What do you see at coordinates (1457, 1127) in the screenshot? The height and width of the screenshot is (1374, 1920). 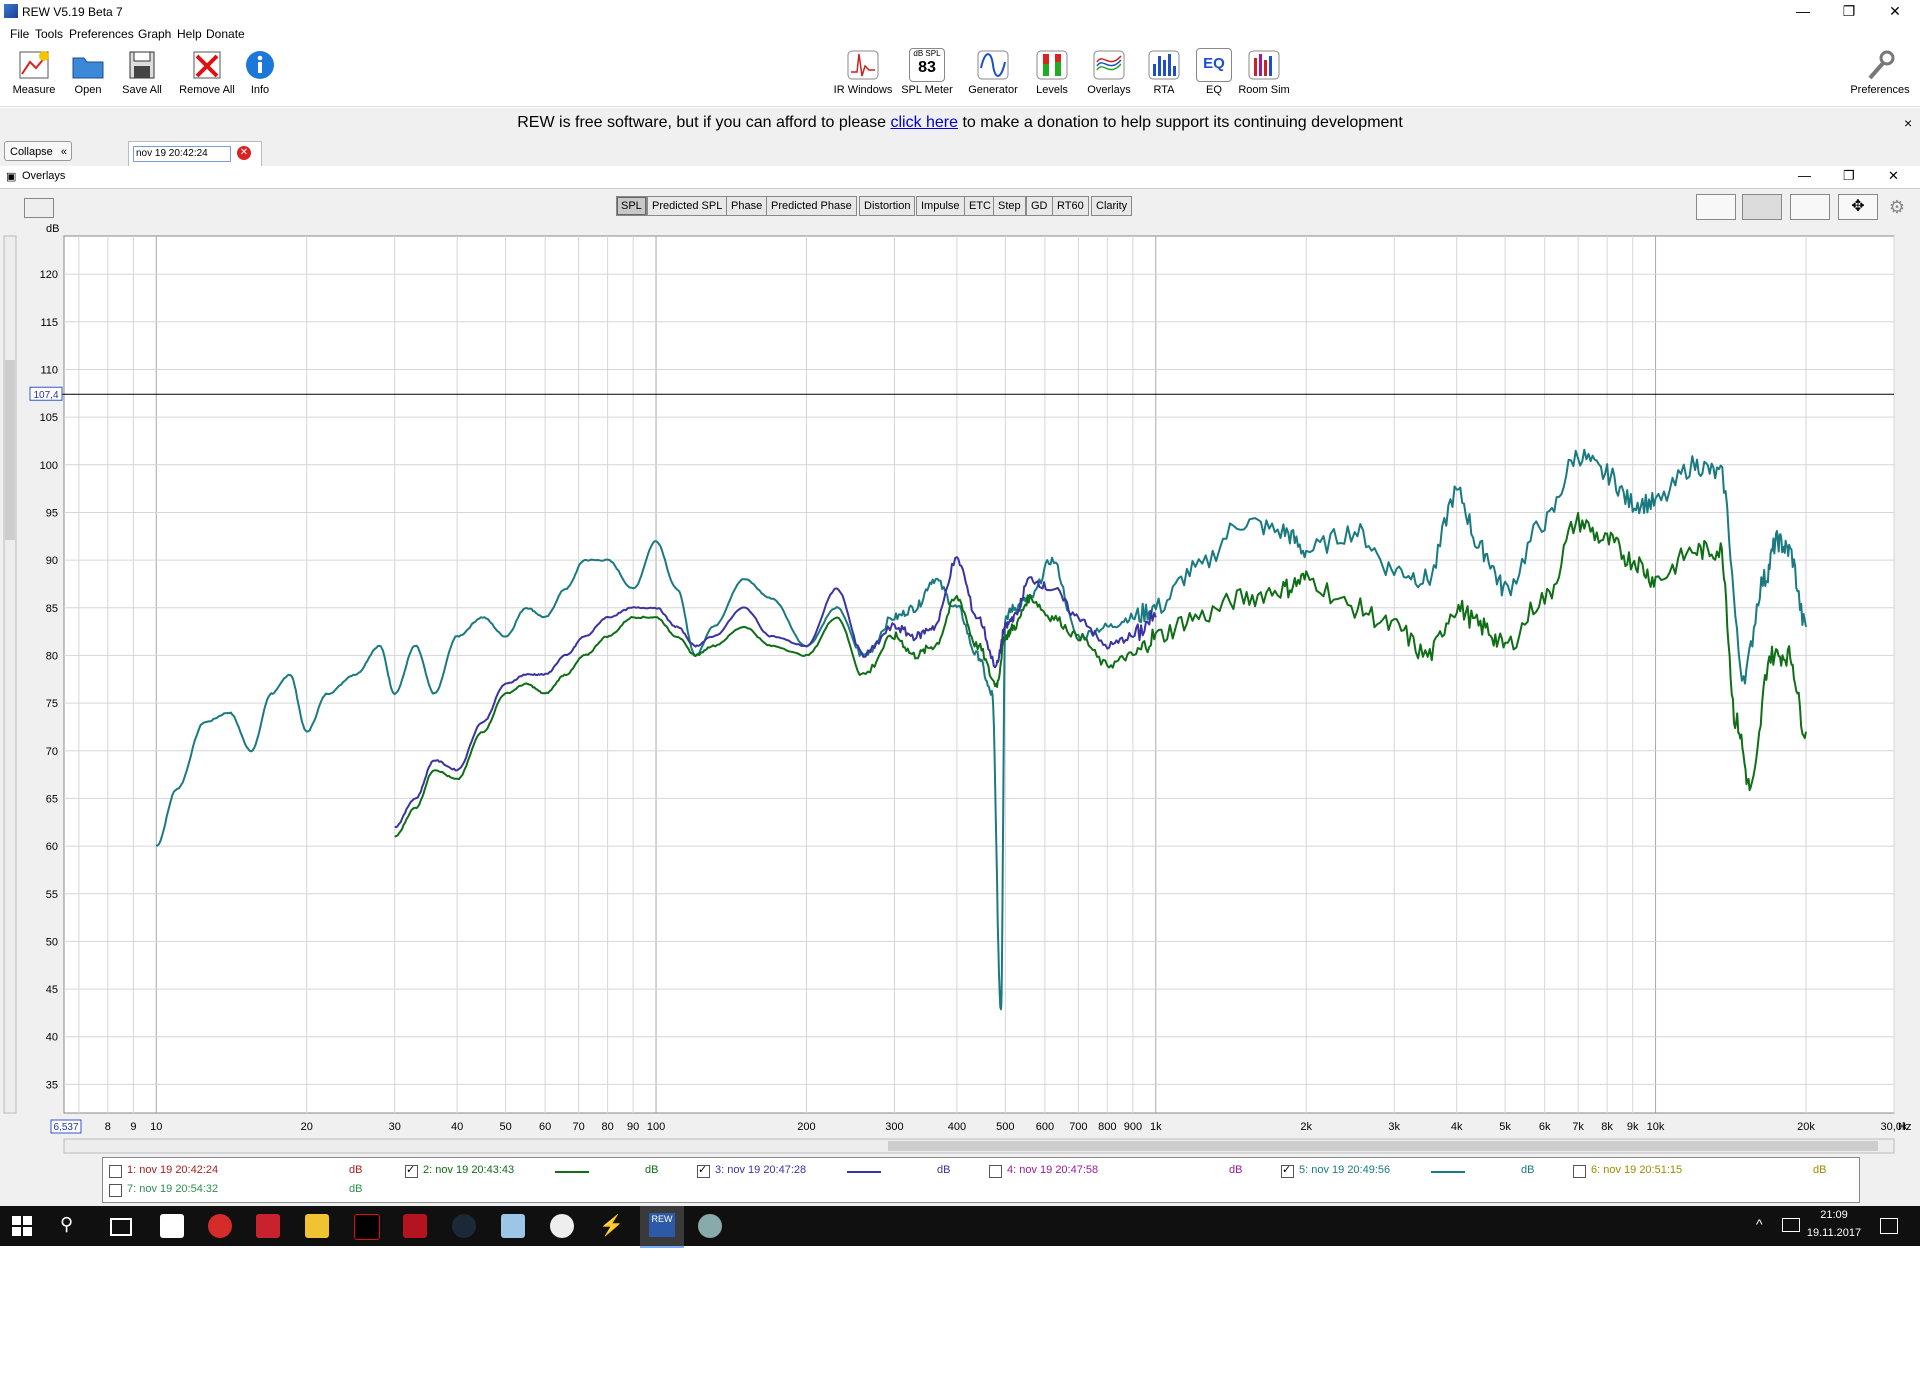 I see `x-tick-label: 4k` at bounding box center [1457, 1127].